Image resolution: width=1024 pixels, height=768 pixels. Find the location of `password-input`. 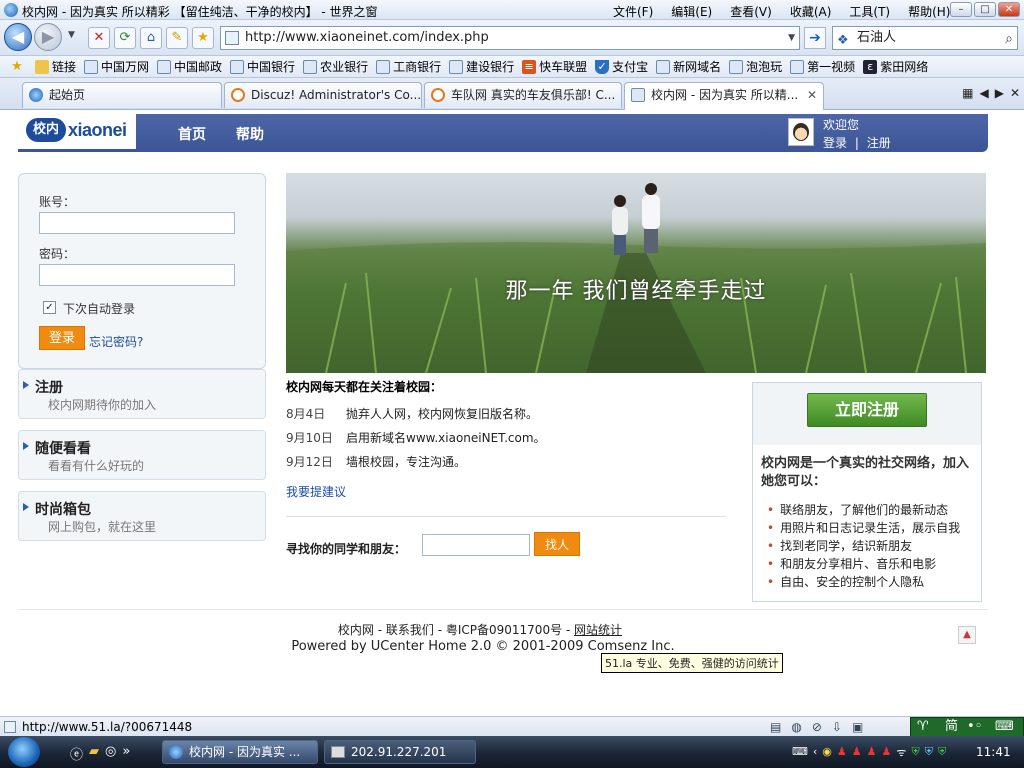

password-input is located at coordinates (137, 275).